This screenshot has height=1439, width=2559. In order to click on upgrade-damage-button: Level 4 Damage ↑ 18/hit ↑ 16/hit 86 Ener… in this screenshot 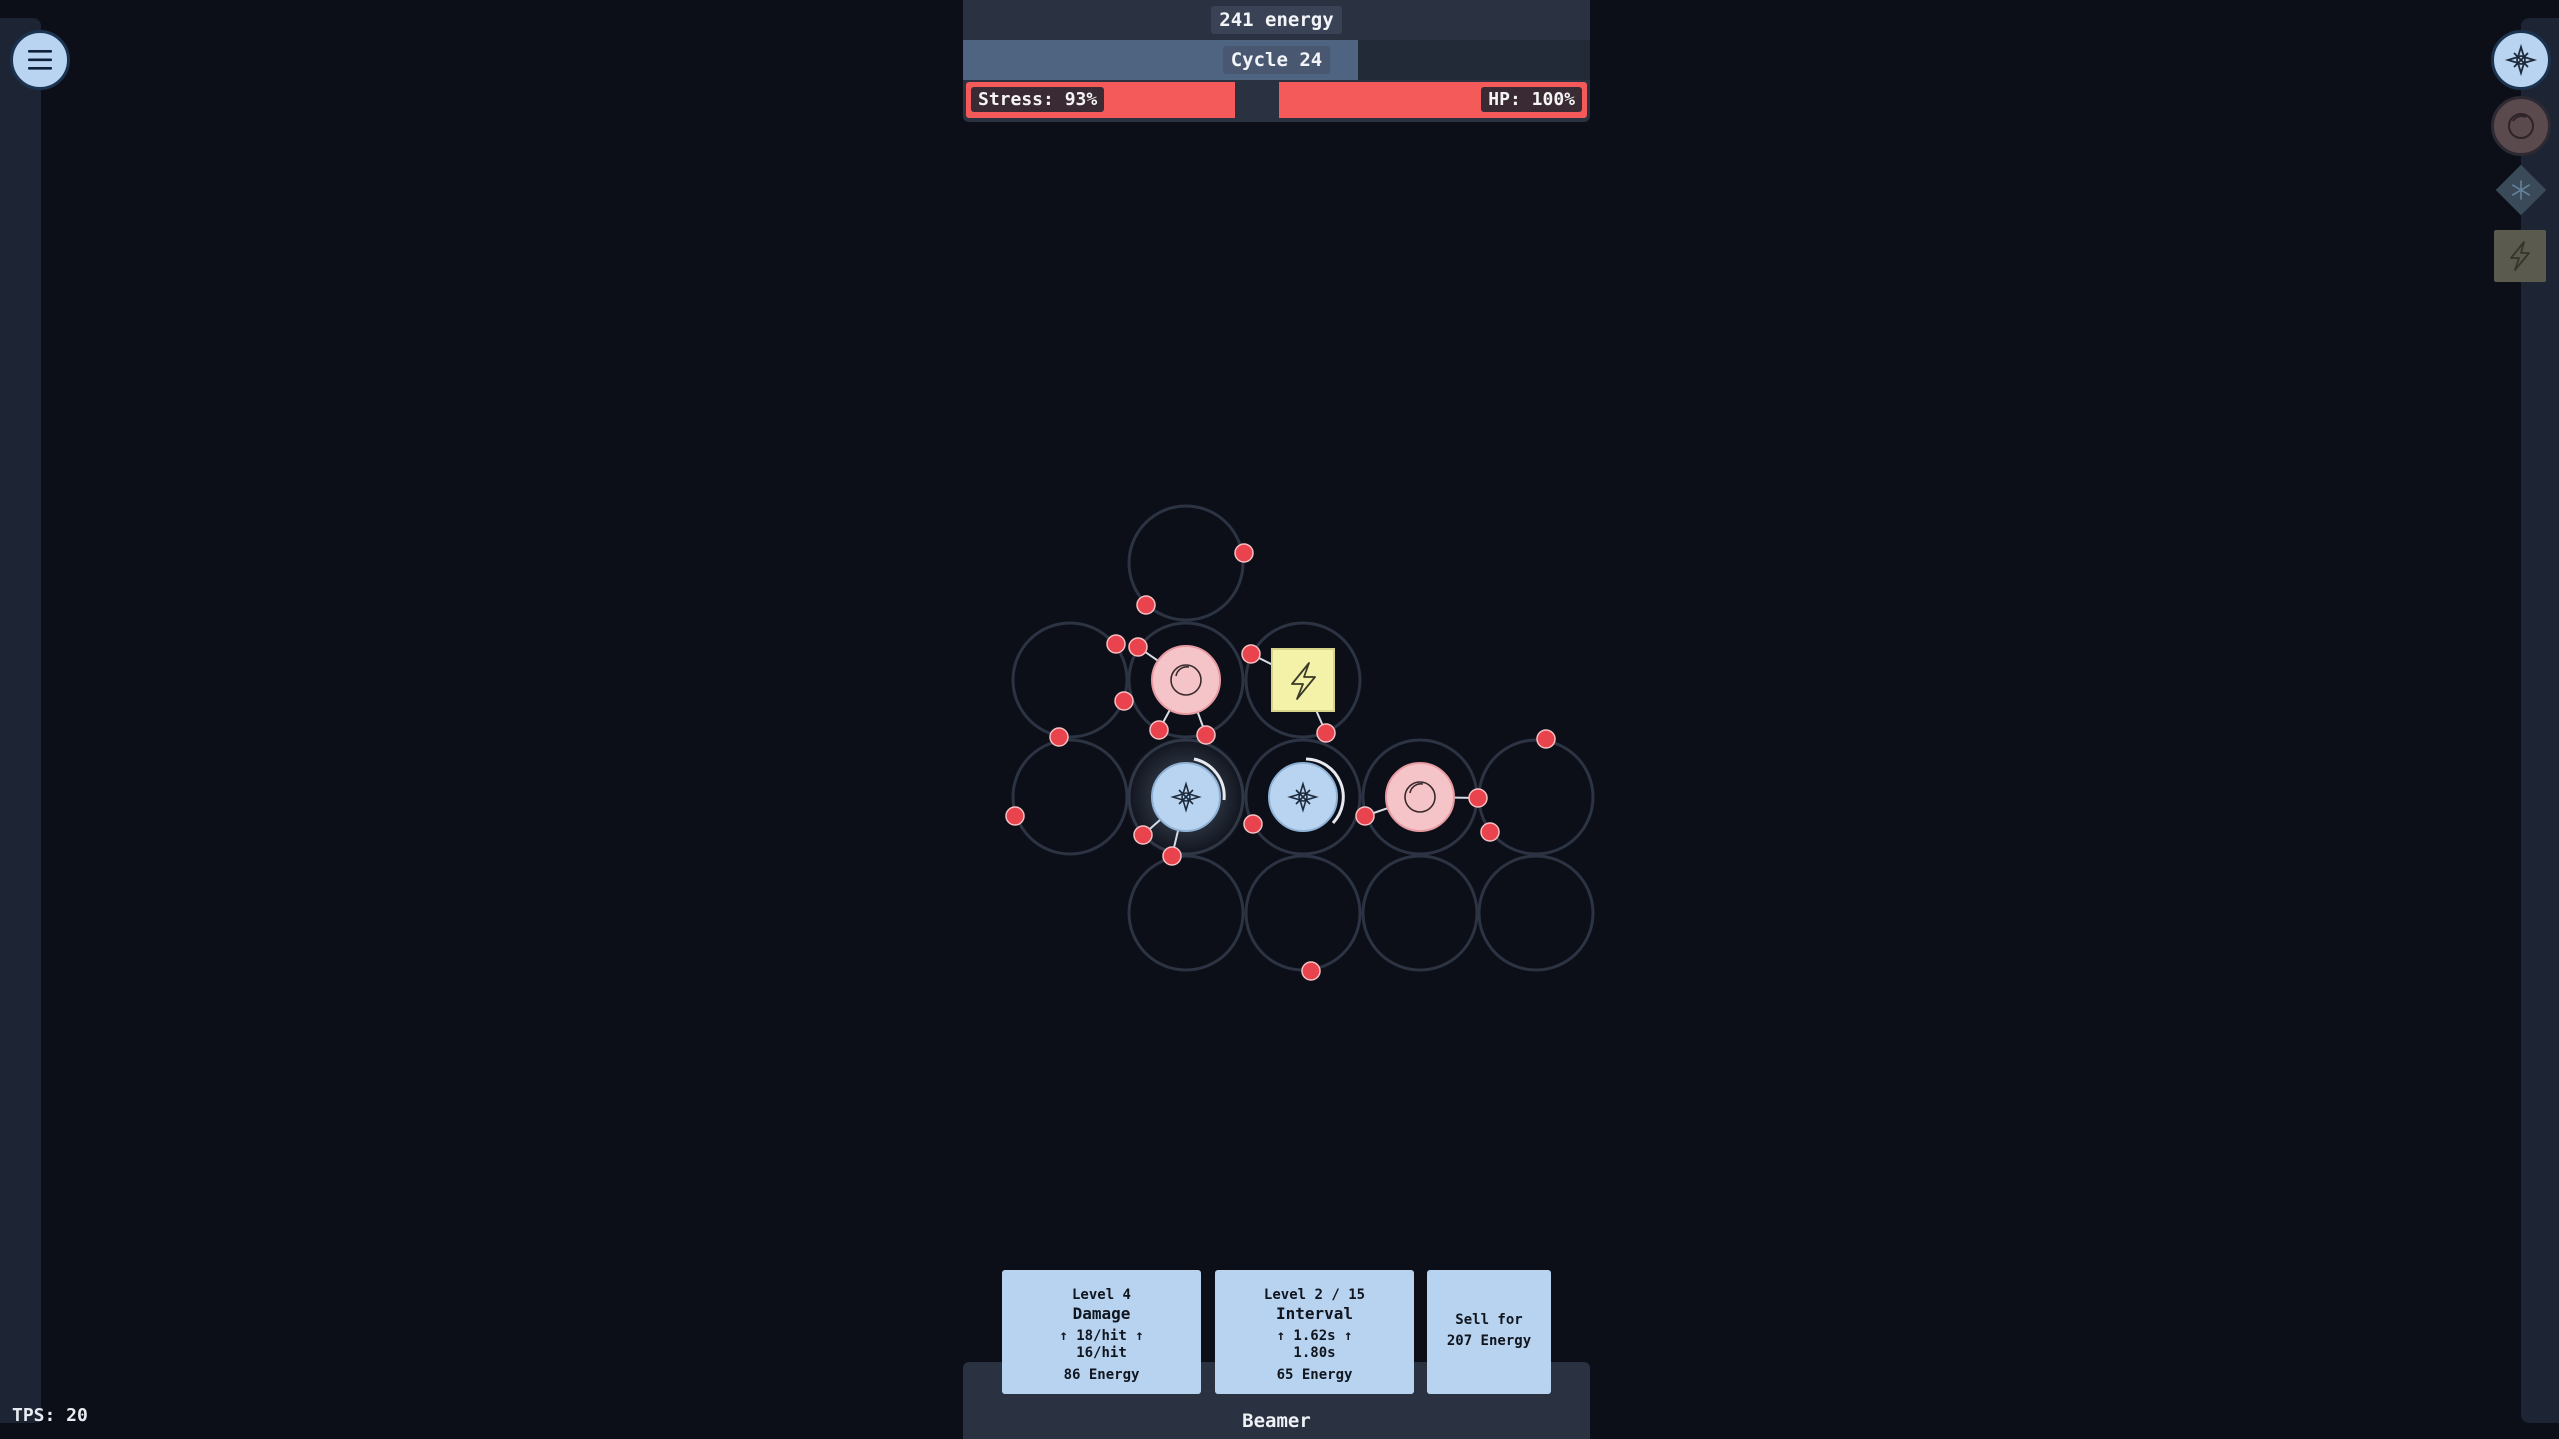, I will do `click(1101, 1332)`.